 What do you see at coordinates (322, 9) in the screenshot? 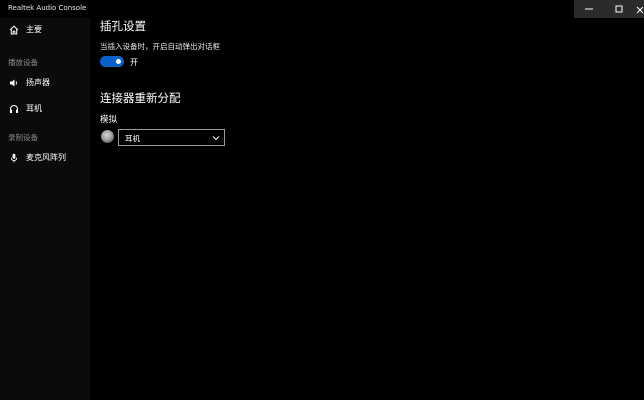
I see `title-bar: Realtek Audio Console` at bounding box center [322, 9].